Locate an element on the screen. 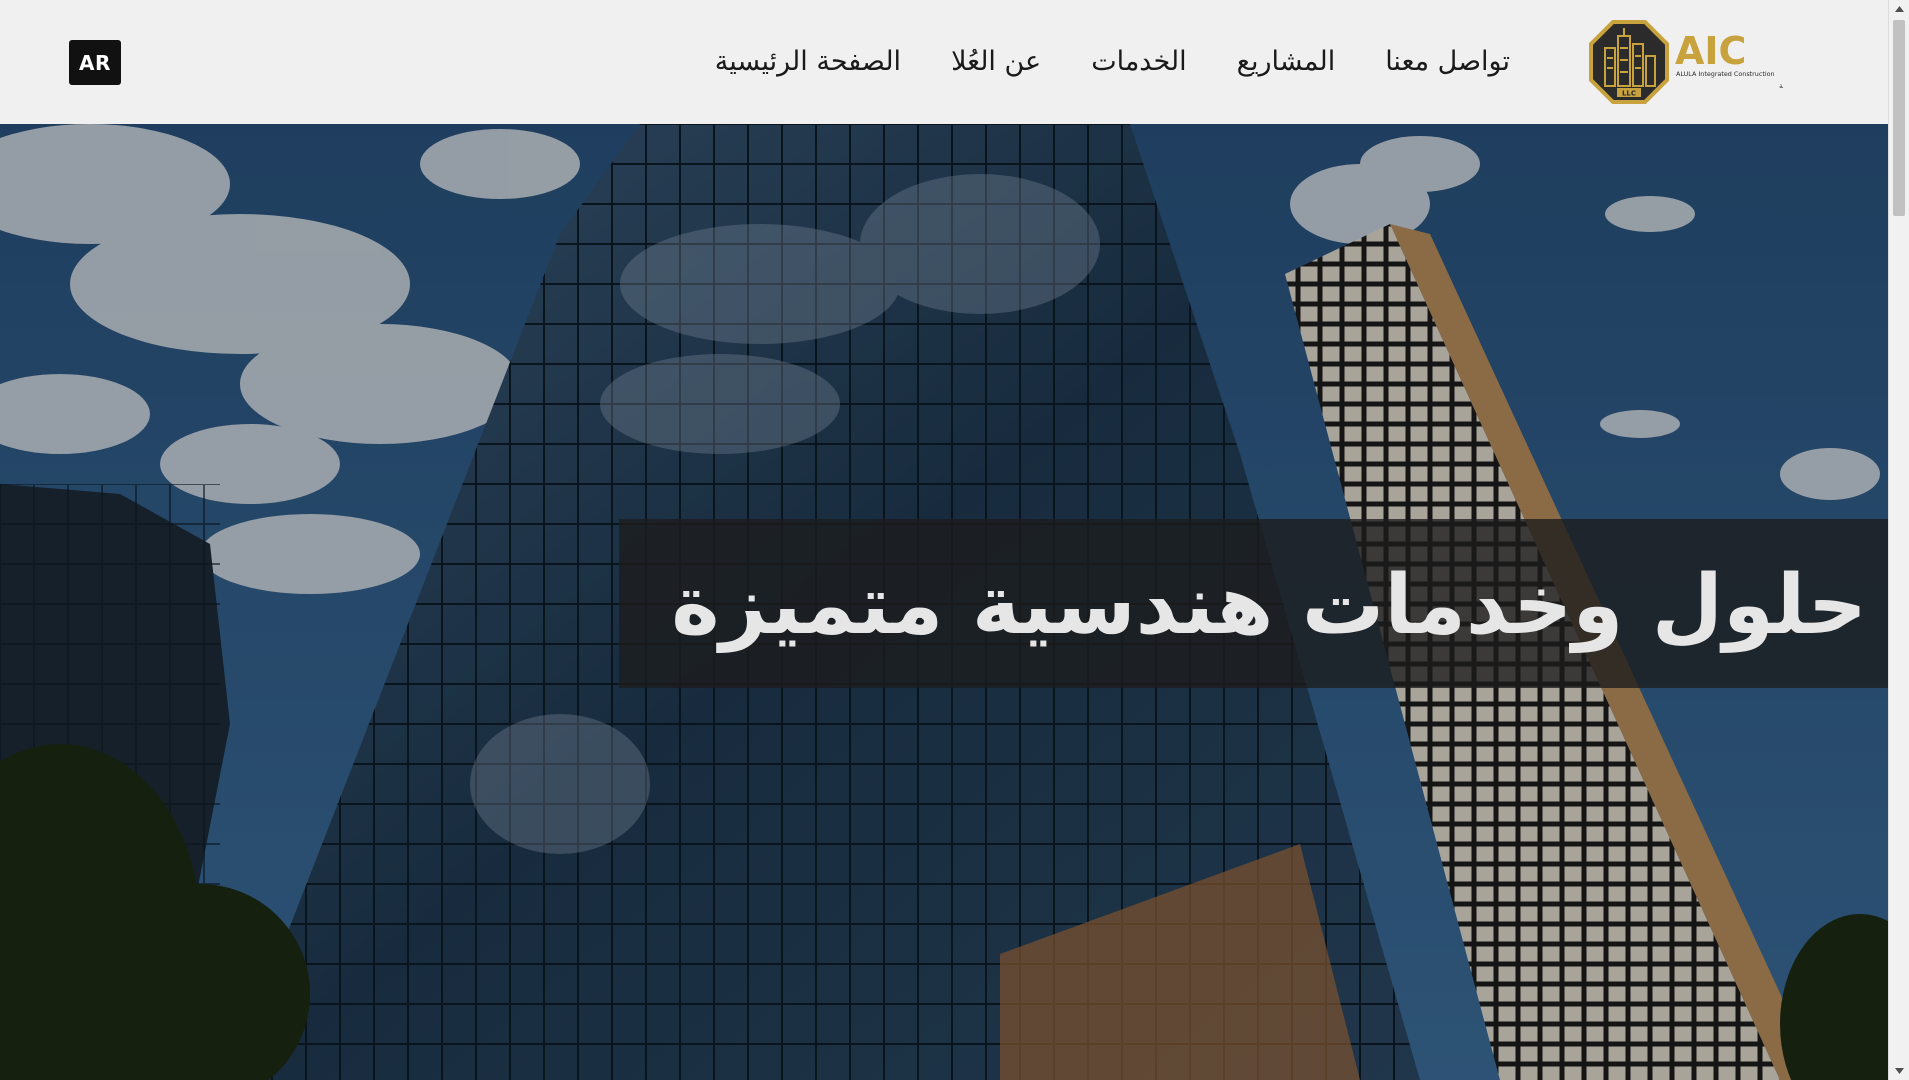 The height and width of the screenshot is (1080, 1909). language-toggle-button: AR is located at coordinates (95, 62).